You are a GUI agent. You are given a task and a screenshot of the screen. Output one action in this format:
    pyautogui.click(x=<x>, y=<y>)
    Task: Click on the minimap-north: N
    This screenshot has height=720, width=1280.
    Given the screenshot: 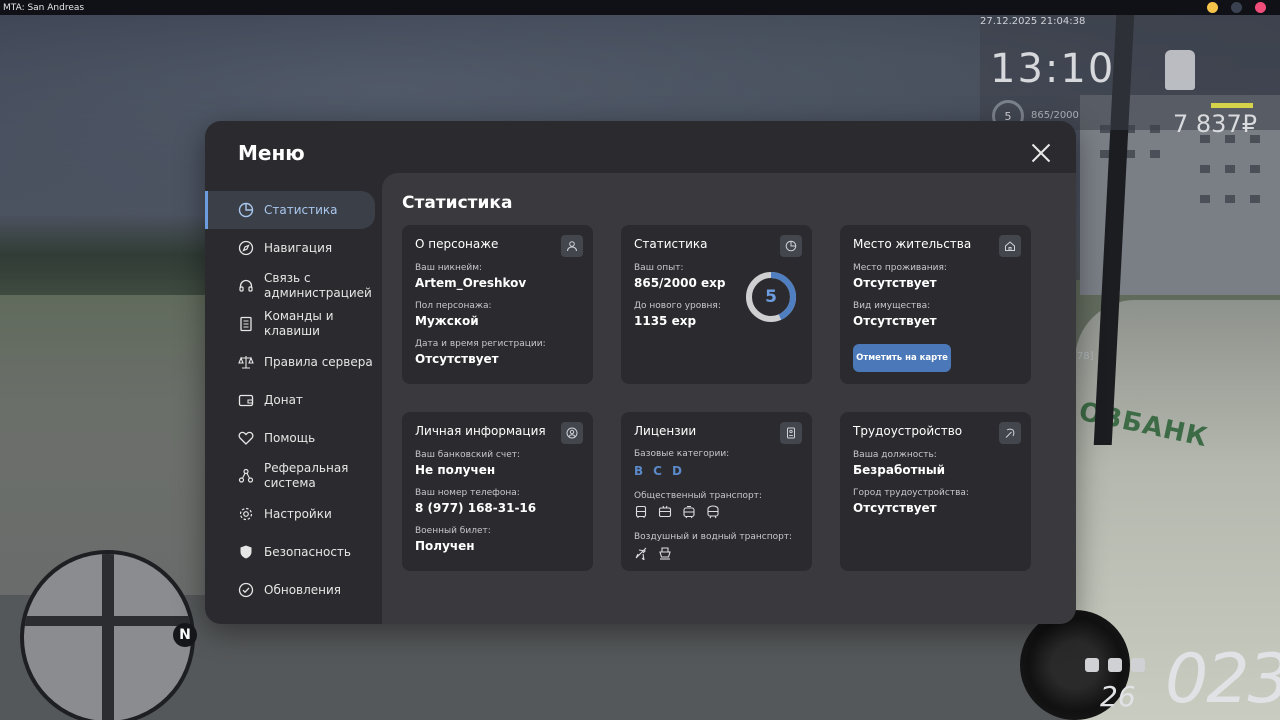 What is the action you would take?
    pyautogui.click(x=185, y=635)
    